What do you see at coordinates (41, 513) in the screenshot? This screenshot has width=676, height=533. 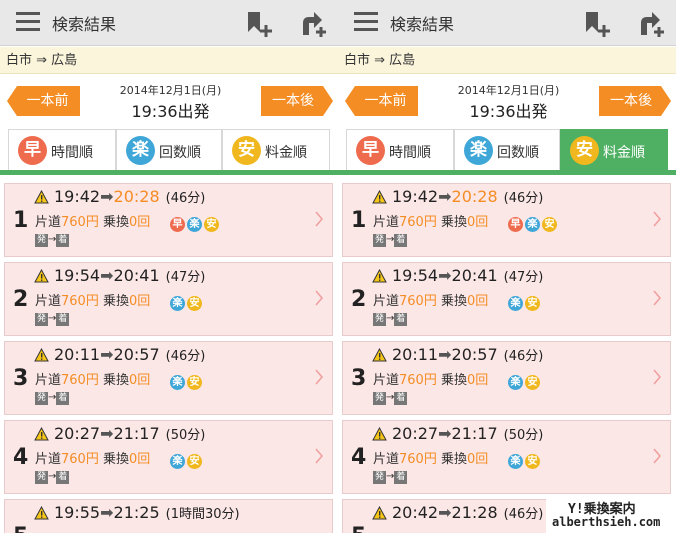 I see `warning-icon` at bounding box center [41, 513].